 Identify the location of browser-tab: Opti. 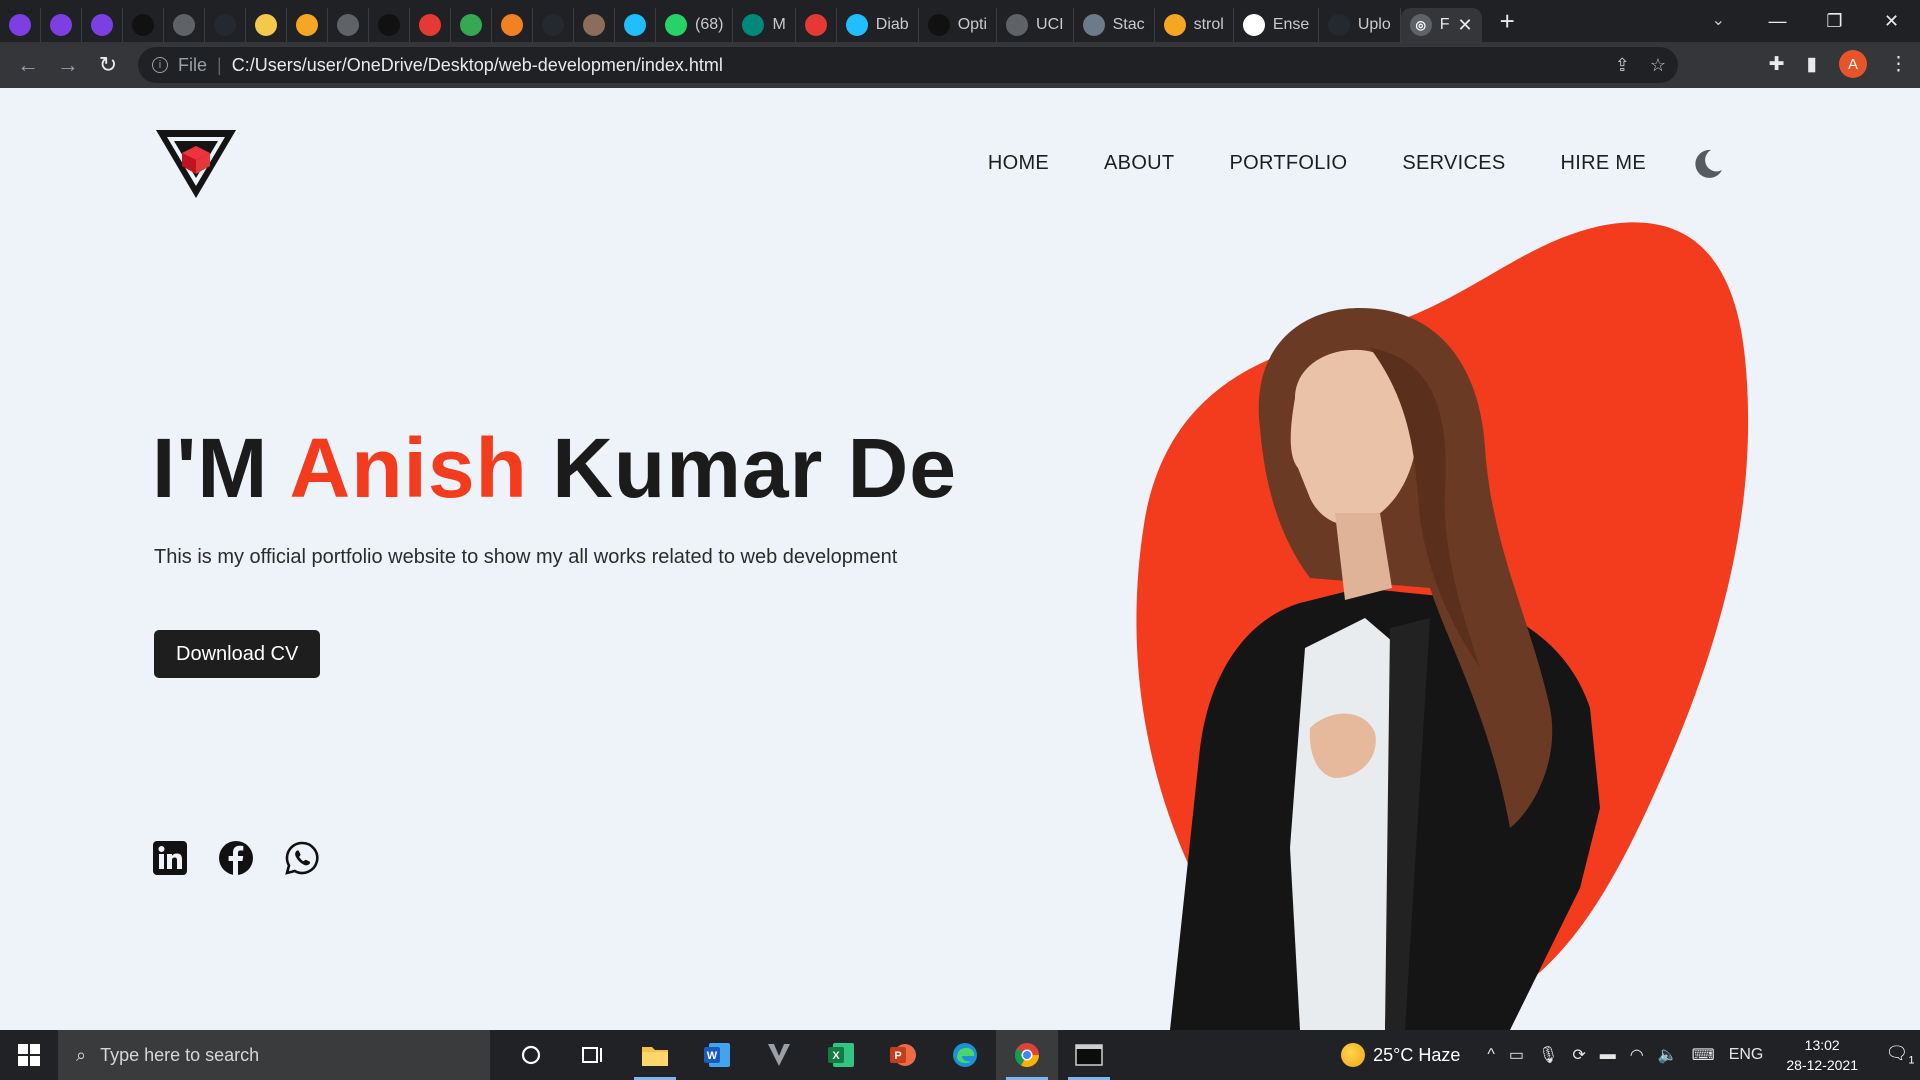
(958, 25).